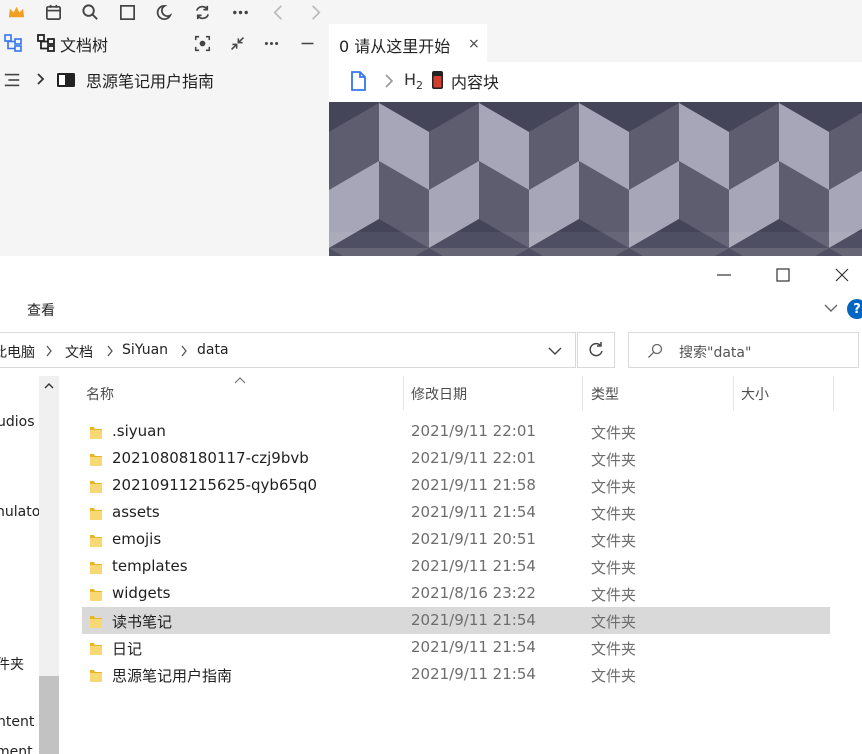 The width and height of the screenshot is (862, 754). What do you see at coordinates (79, 352) in the screenshot?
I see `address-segment: 文档` at bounding box center [79, 352].